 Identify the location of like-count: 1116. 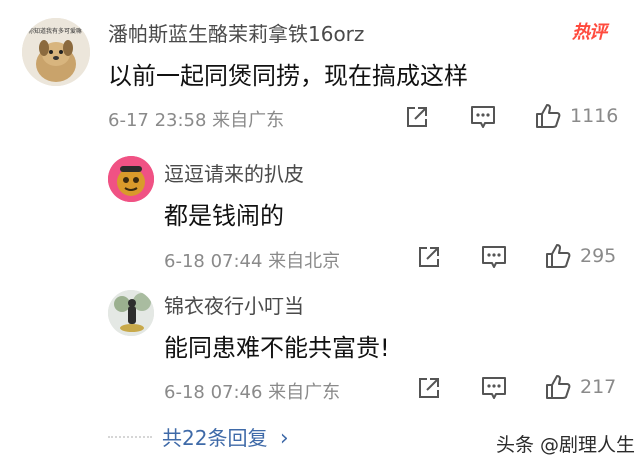
(594, 116).